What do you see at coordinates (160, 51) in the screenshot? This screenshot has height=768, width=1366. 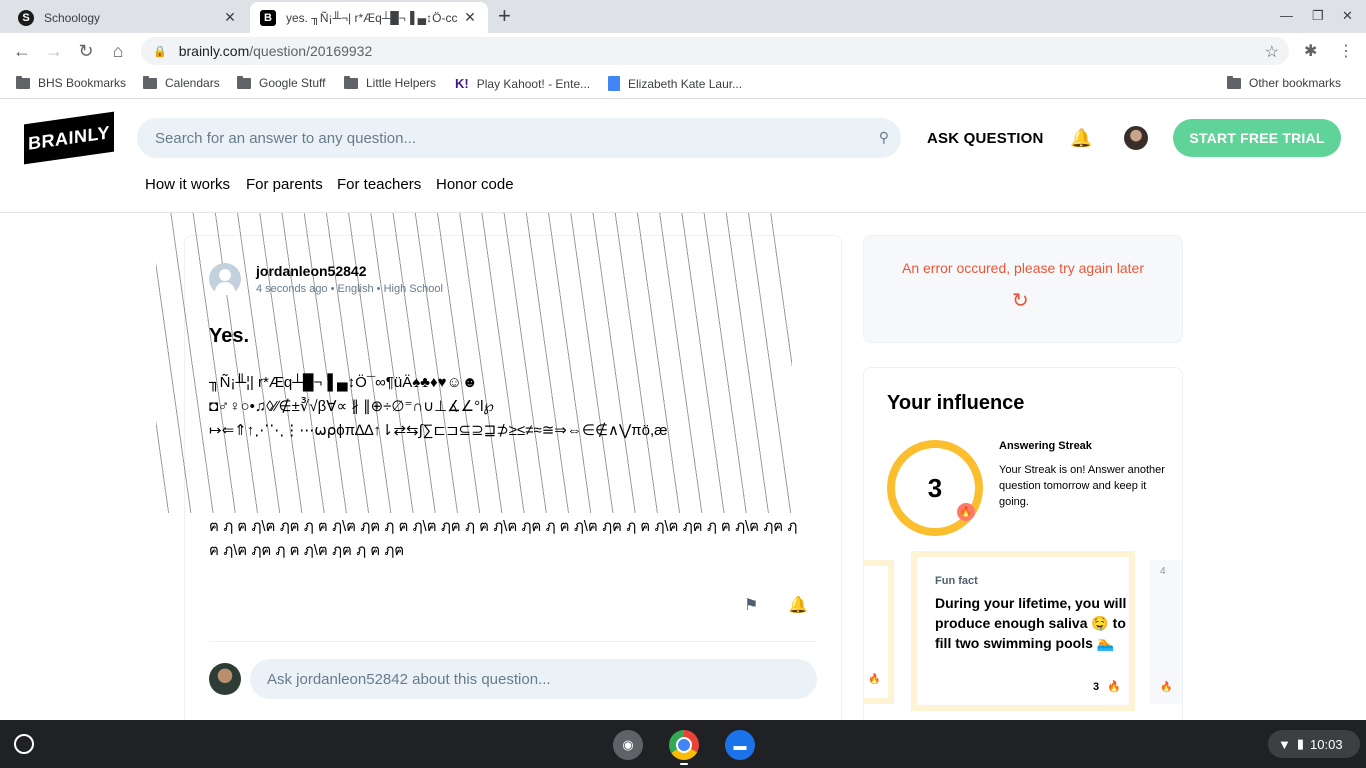 I see `lock-icon: 🔒` at bounding box center [160, 51].